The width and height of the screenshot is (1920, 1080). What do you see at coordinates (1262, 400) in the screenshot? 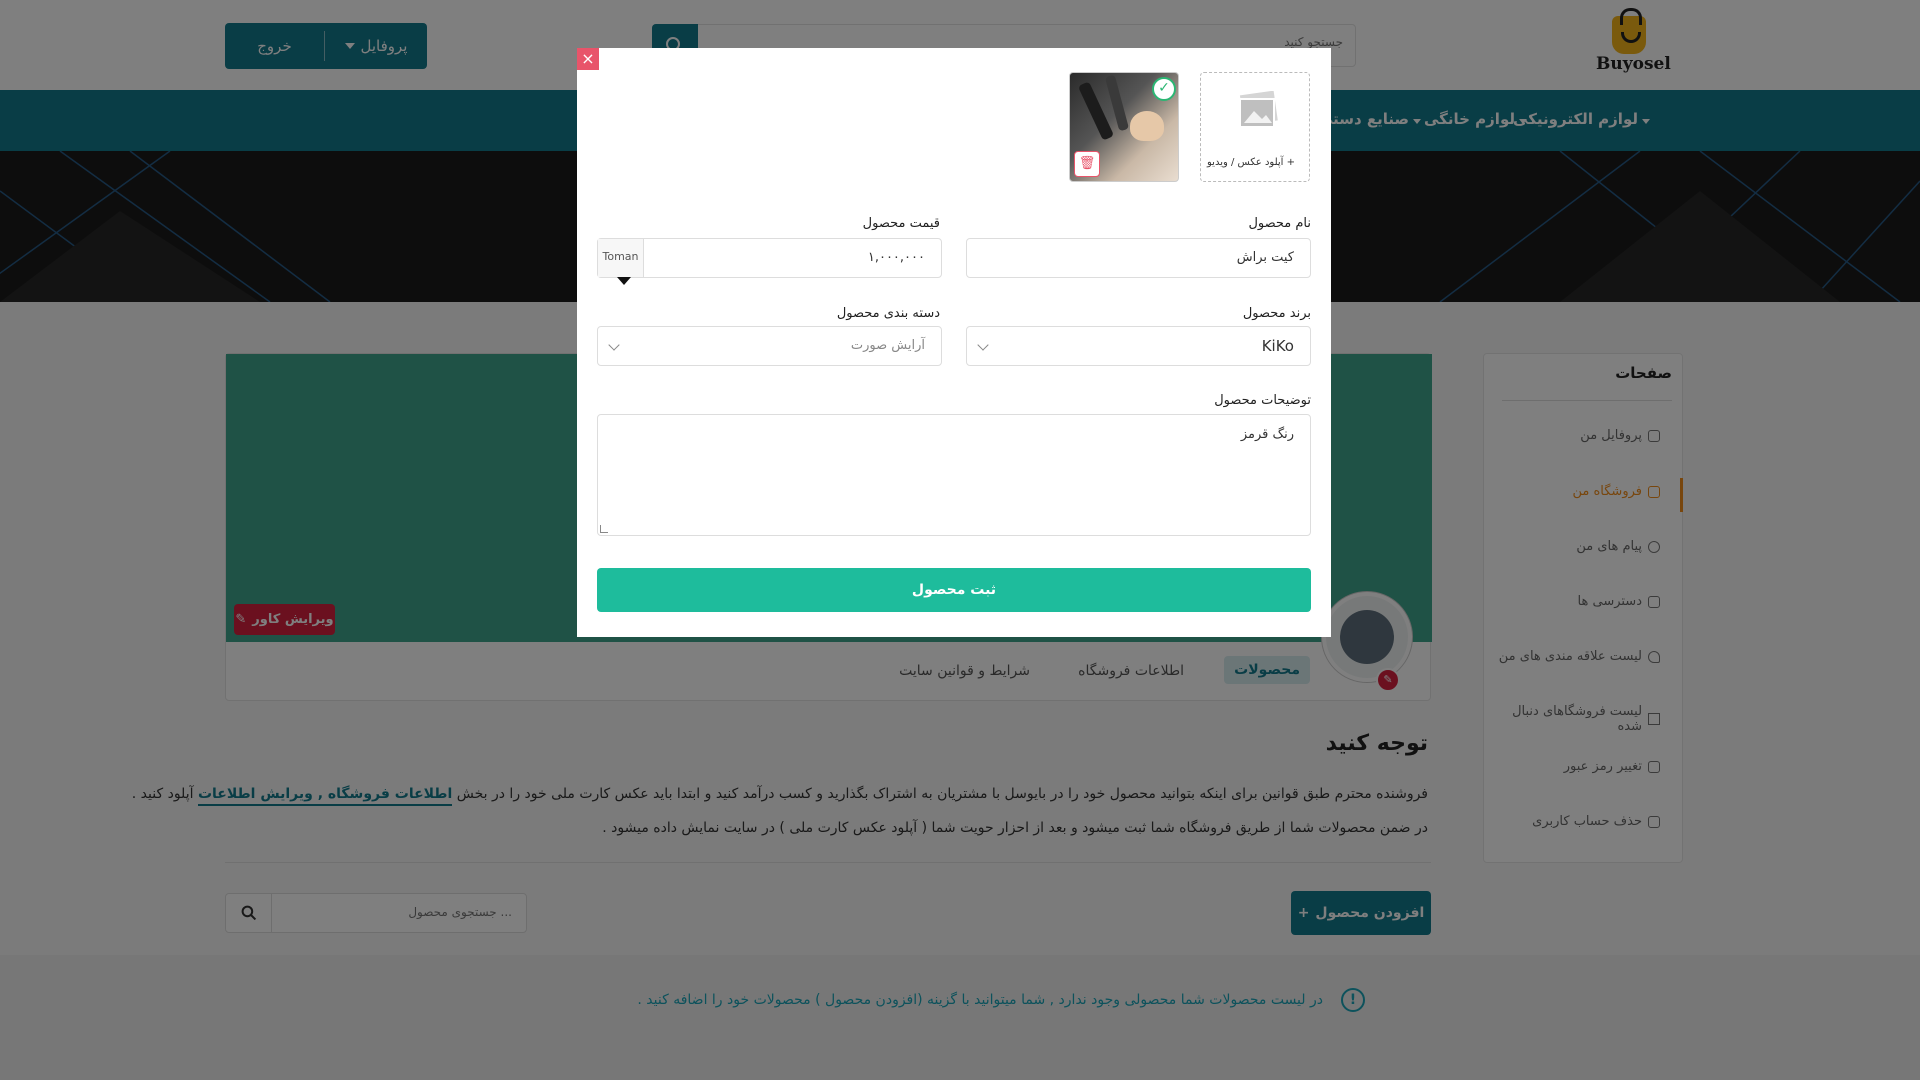
I see `product-description-label: توضیحات محصول` at bounding box center [1262, 400].